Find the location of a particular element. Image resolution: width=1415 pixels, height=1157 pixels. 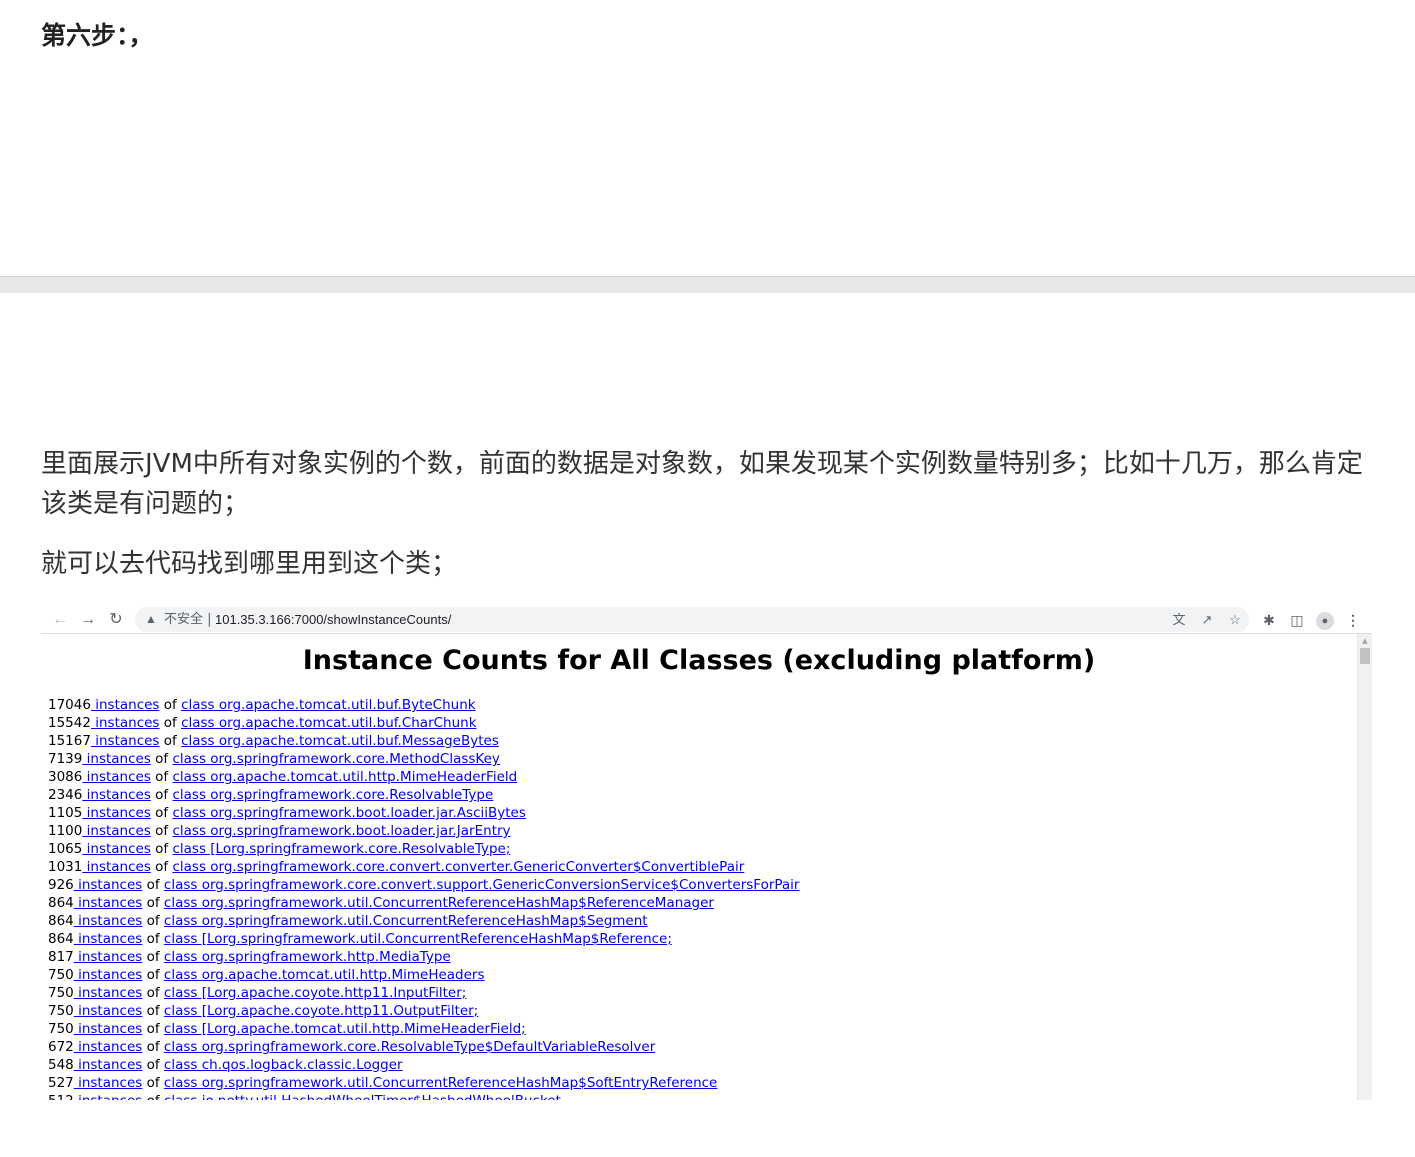

kebab-menu-icon: ⋮ is located at coordinates (1353, 620).